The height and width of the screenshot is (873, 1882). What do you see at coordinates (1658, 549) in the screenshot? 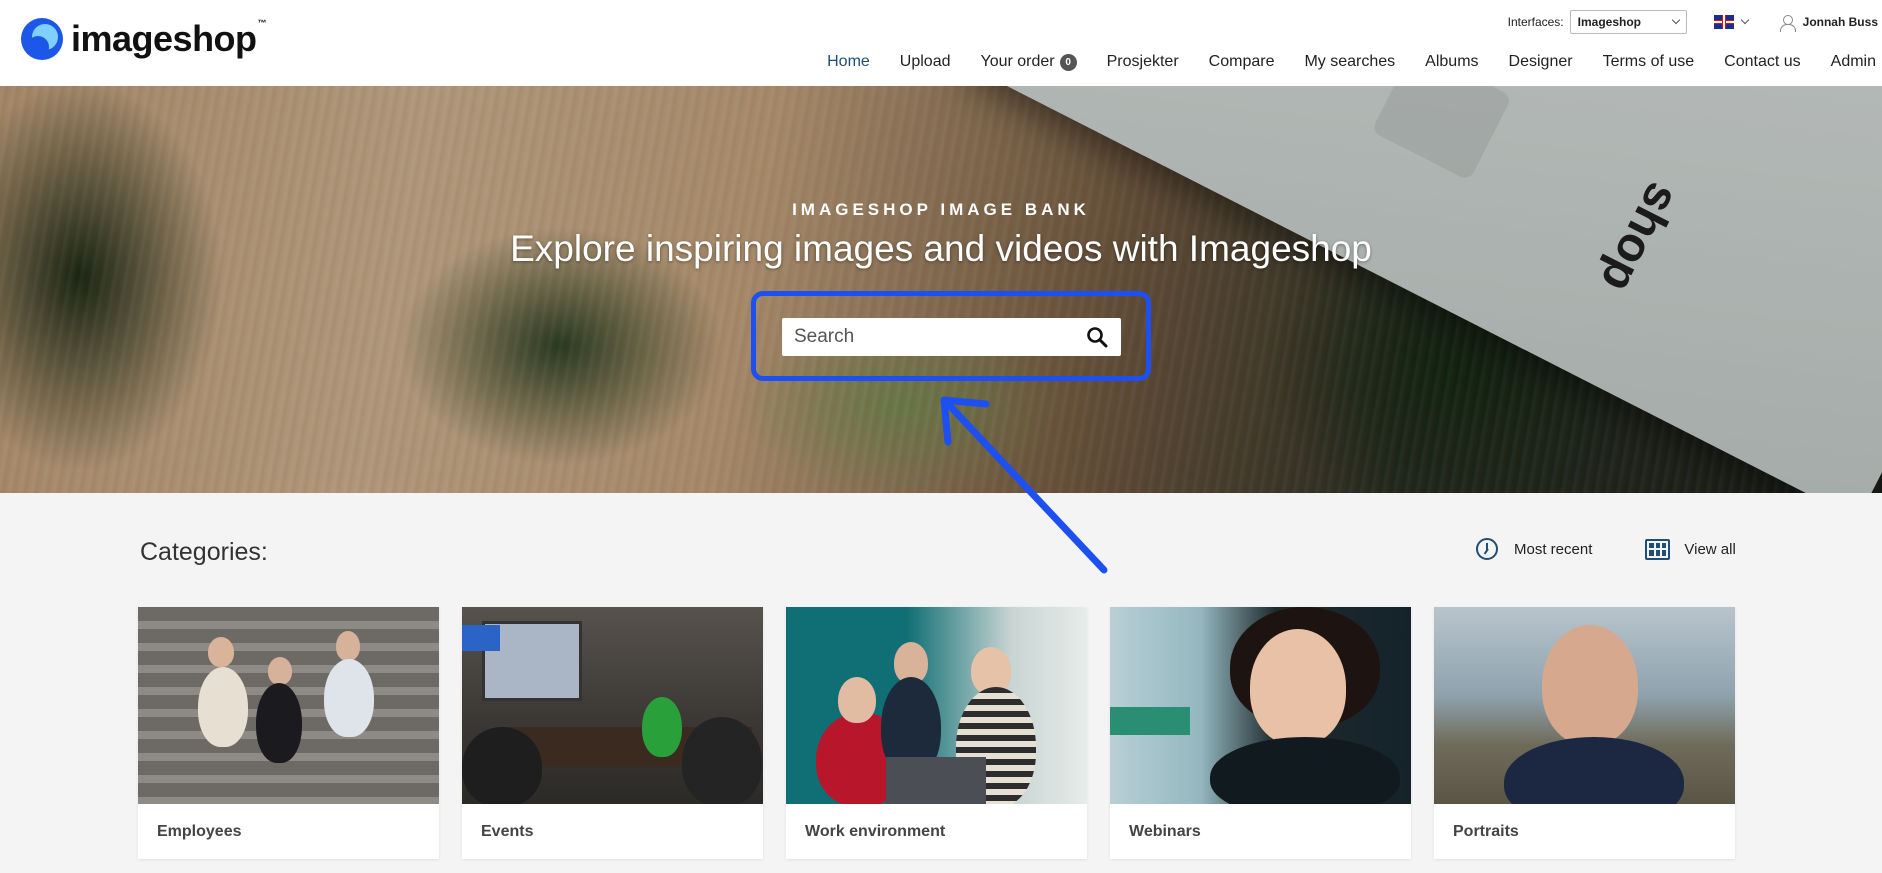
I see `grid-icon` at bounding box center [1658, 549].